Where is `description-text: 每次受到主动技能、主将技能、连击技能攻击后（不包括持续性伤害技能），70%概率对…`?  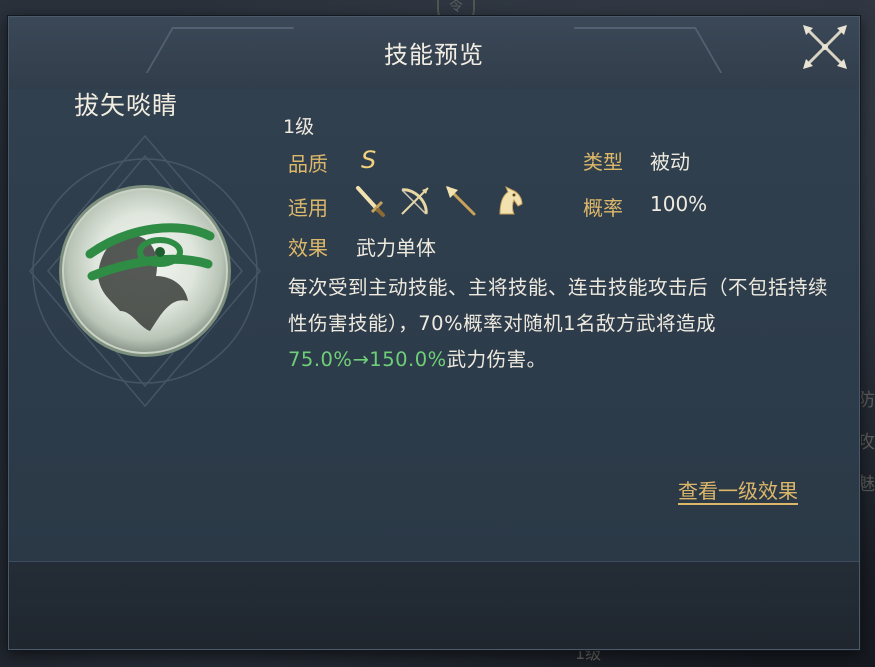
description-text: 每次受到主动技能、主将技能、连击技能攻击后（不包括持续性伤害技能），70%概率对… is located at coordinates (558, 305).